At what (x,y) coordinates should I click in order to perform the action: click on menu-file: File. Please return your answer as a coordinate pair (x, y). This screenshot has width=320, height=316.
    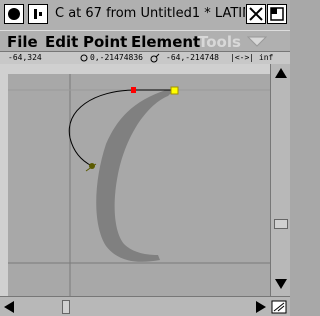
    Looking at the image, I should click on (22, 42).